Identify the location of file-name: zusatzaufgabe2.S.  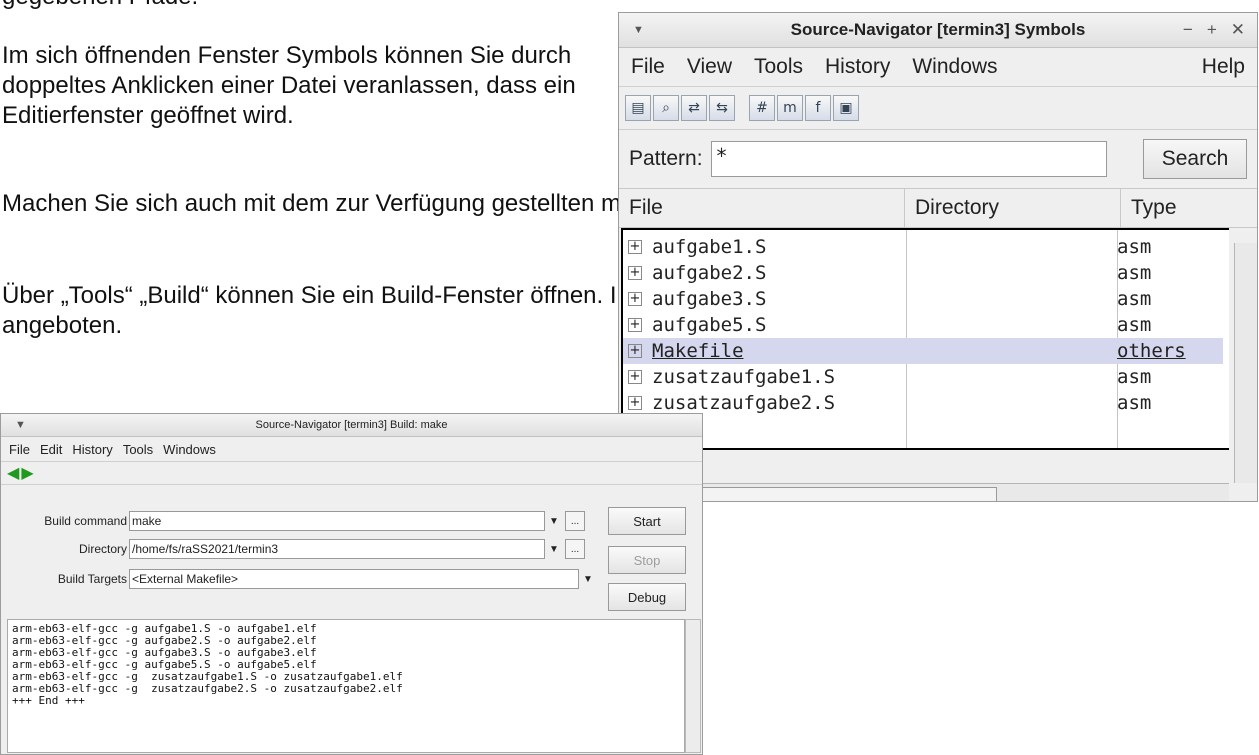
(744, 403).